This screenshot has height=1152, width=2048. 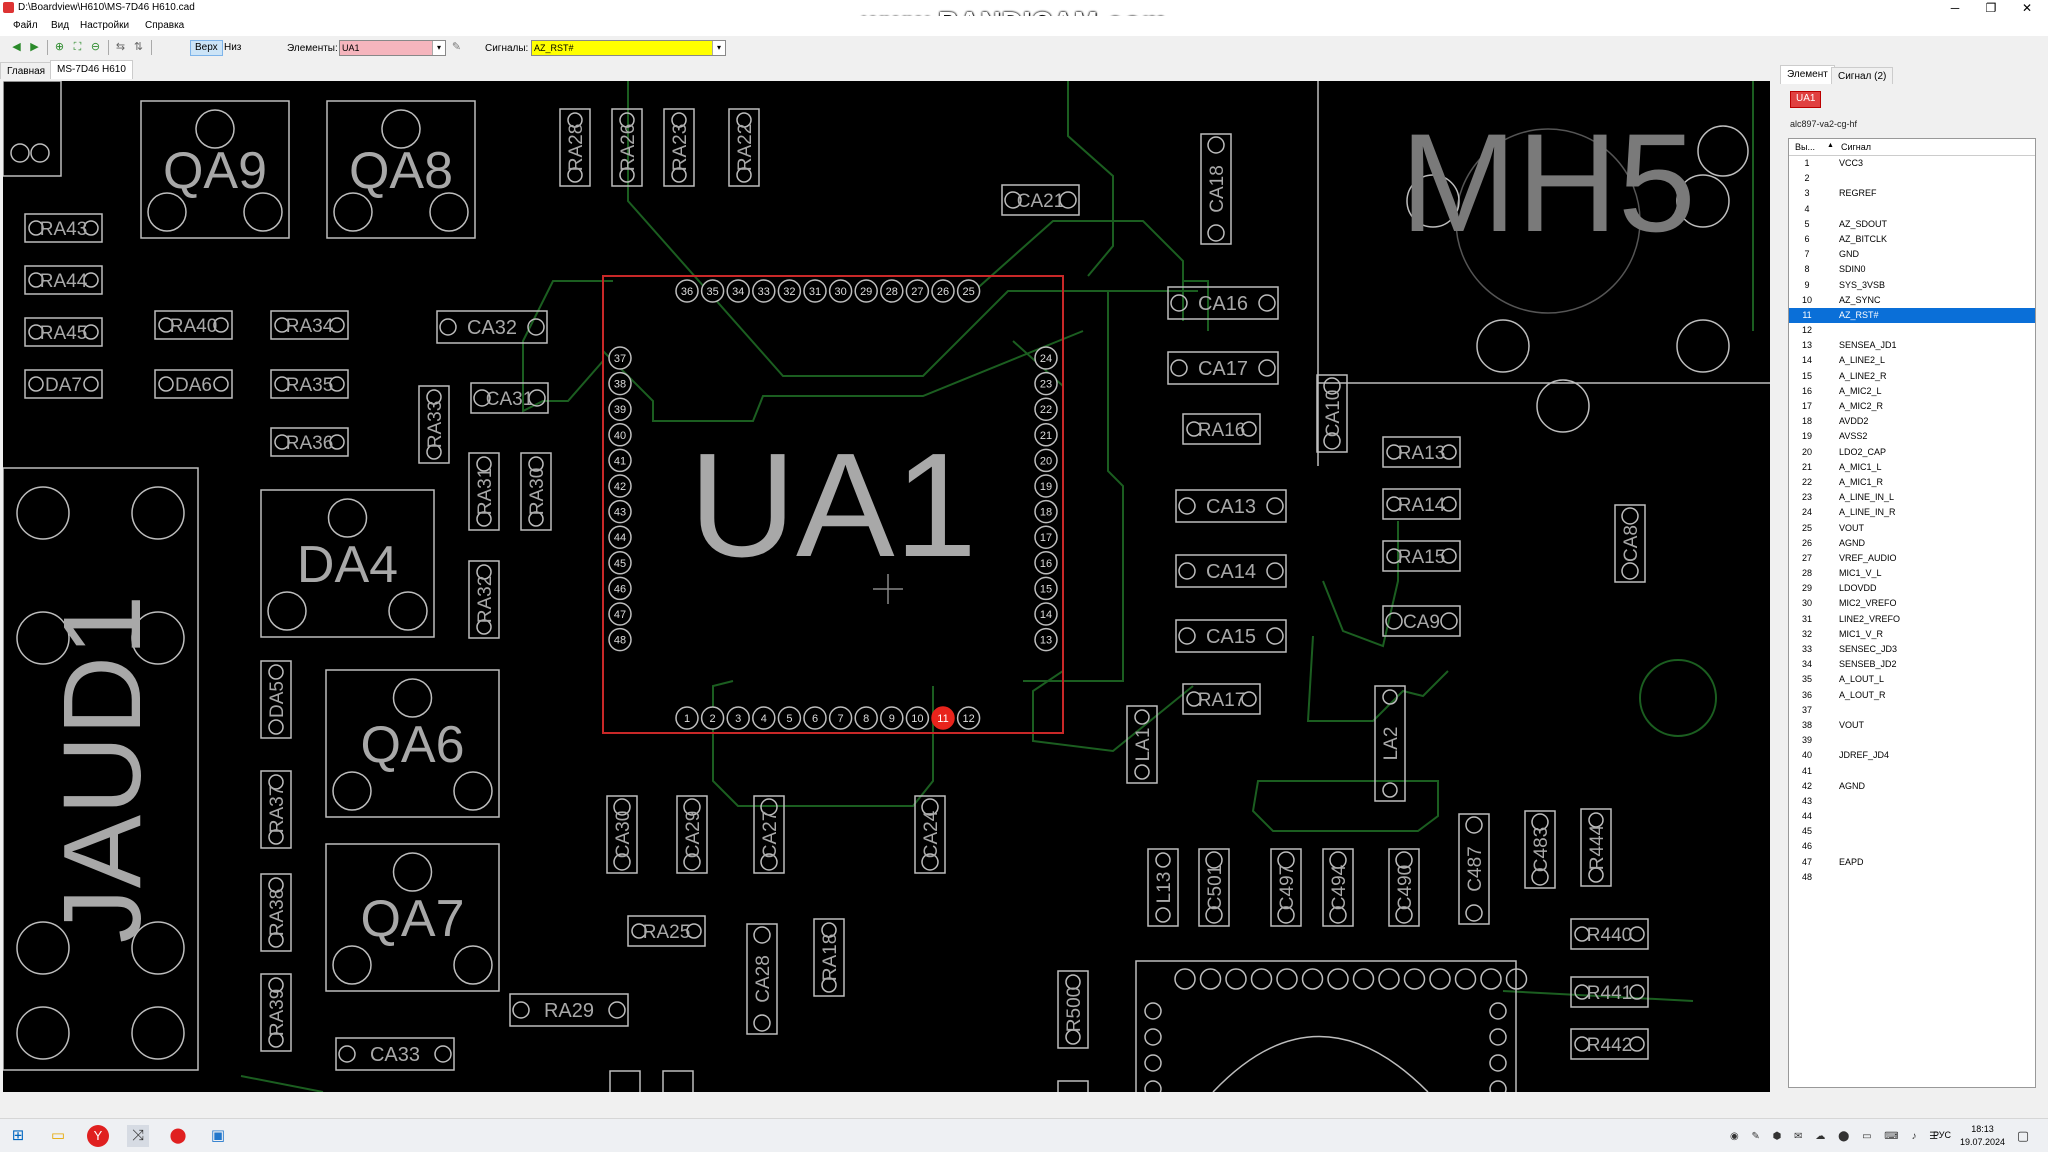 What do you see at coordinates (1912, 421) in the screenshot?
I see `table-row: 18 AVDD2` at bounding box center [1912, 421].